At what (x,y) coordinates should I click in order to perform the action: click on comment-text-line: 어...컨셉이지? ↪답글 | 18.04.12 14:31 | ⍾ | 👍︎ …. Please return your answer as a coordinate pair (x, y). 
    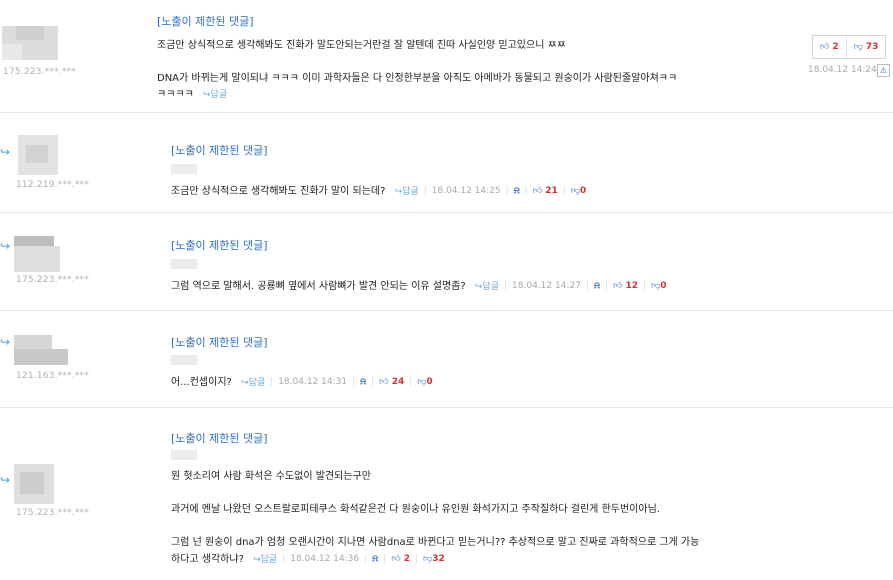
    Looking at the image, I should click on (302, 381).